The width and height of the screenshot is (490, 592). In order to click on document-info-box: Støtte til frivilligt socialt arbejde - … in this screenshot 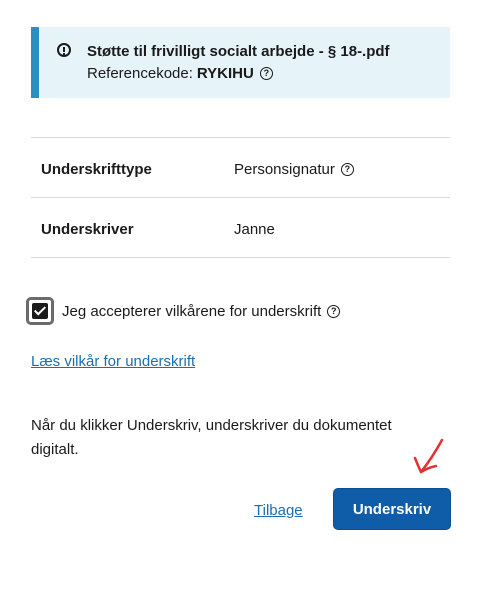, I will do `click(240, 62)`.